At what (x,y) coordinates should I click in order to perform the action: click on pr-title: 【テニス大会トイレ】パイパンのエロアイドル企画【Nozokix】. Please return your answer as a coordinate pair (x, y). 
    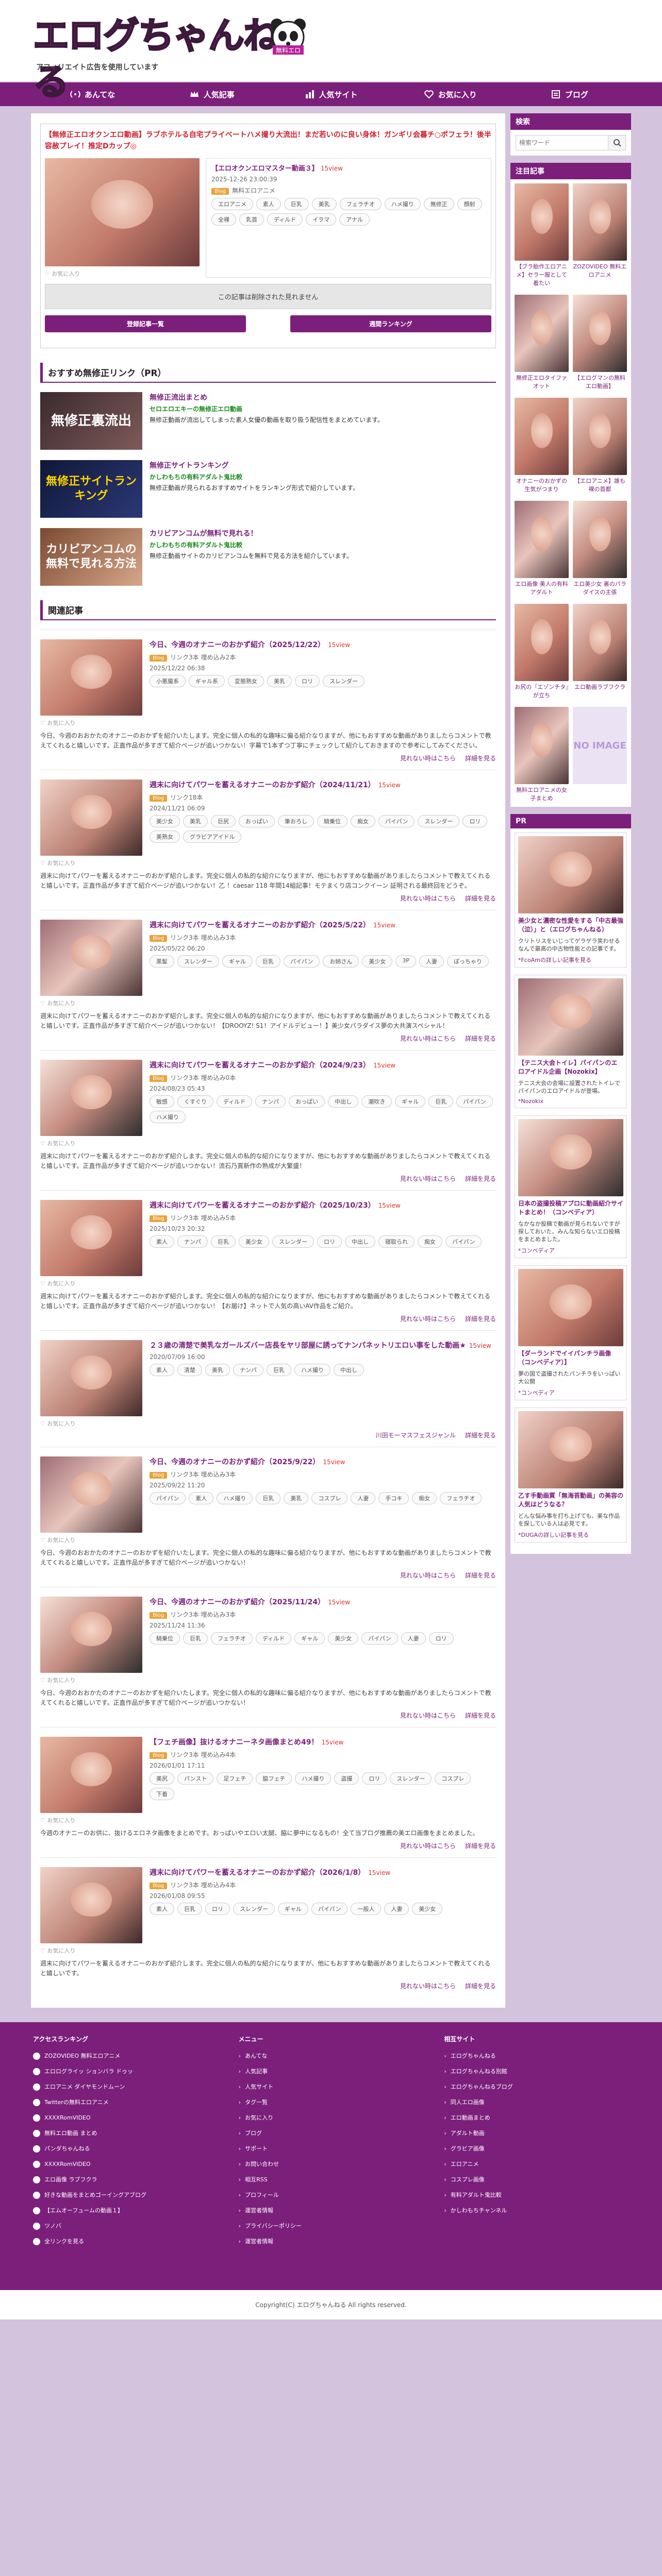
    Looking at the image, I should click on (570, 1067).